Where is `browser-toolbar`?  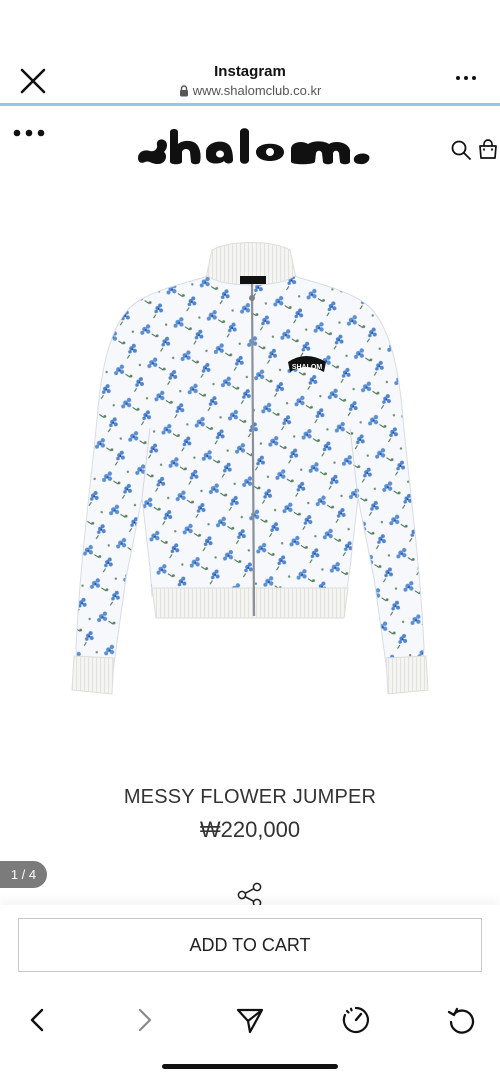 browser-toolbar is located at coordinates (250, 1020).